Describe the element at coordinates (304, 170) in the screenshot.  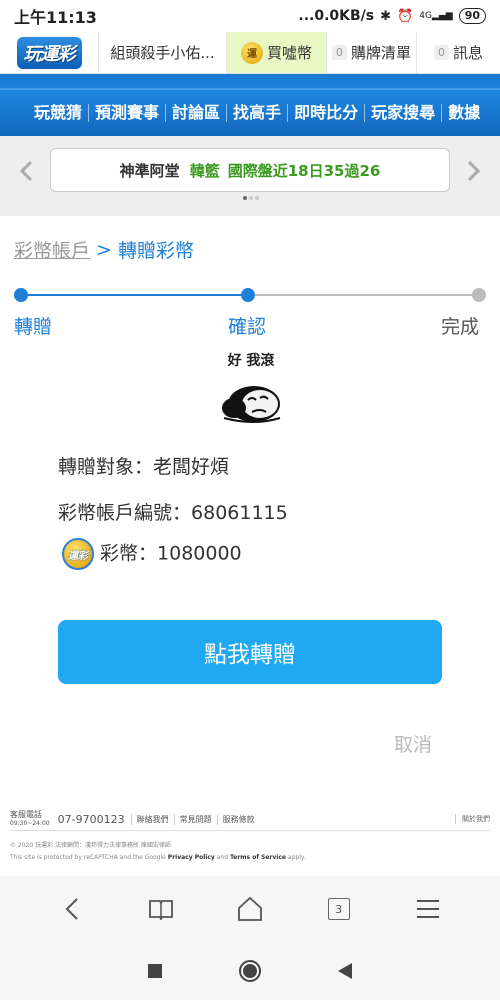
I see `ticker-record: 國際盤近18日35過26` at that location.